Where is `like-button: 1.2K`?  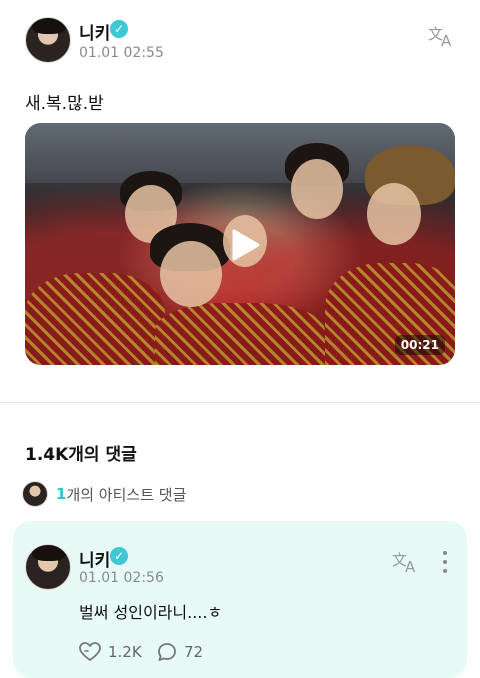 like-button: 1.2K is located at coordinates (110, 652).